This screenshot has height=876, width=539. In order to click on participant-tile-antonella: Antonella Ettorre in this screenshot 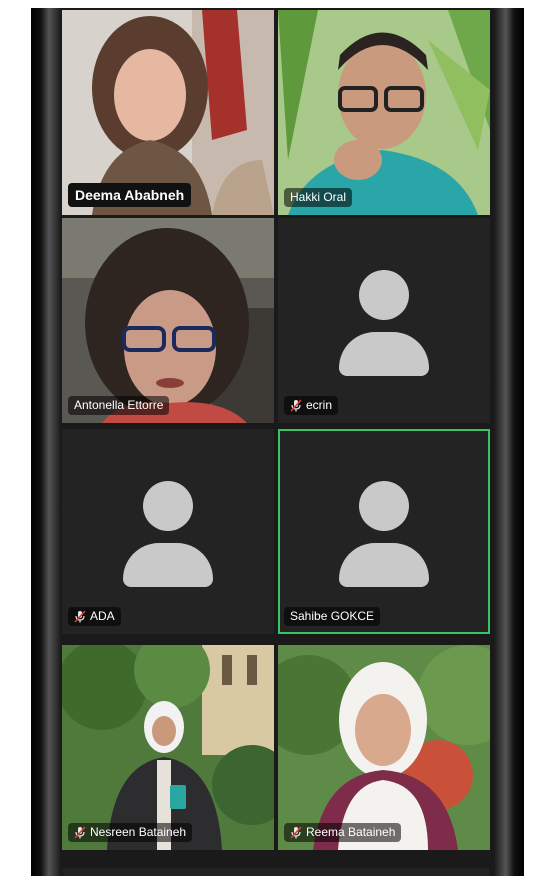, I will do `click(168, 320)`.